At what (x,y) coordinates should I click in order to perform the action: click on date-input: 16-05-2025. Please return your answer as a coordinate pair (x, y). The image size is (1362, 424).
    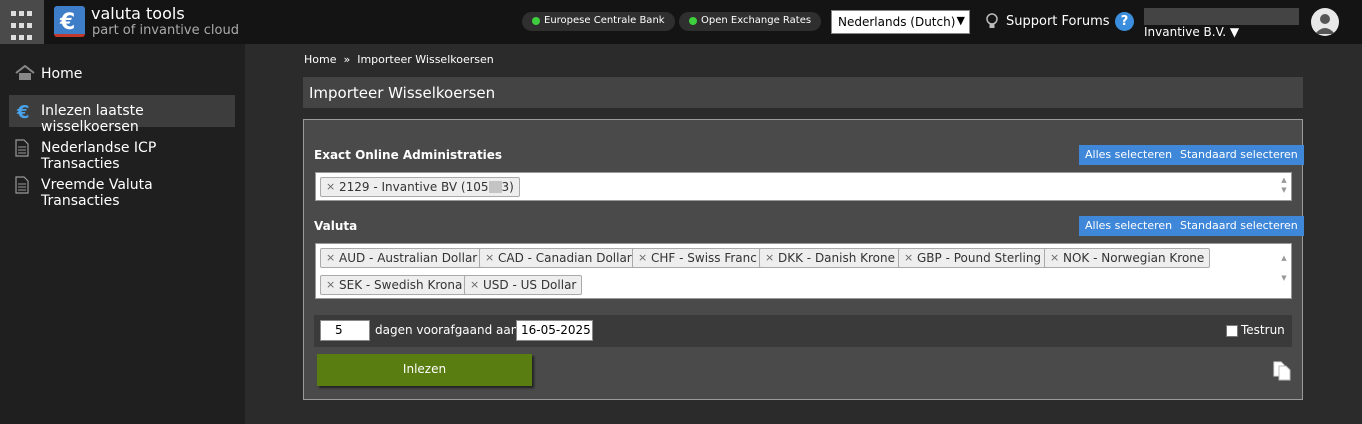
    Looking at the image, I should click on (554, 330).